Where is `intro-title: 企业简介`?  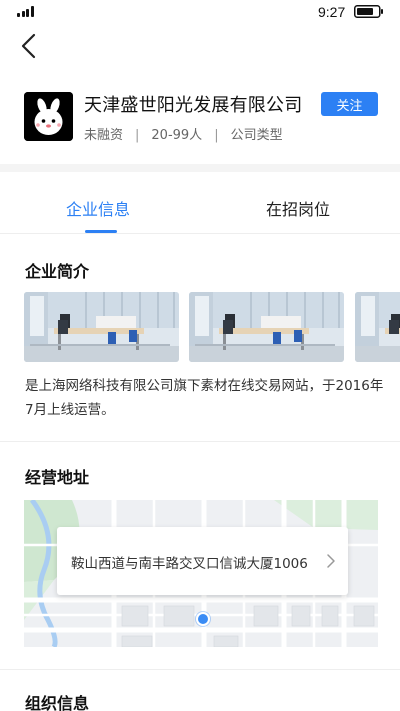
intro-title: 企业简介 is located at coordinates (57, 271).